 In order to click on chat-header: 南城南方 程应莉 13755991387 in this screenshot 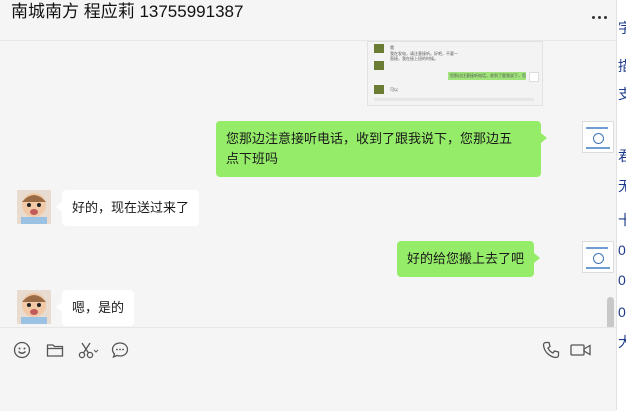, I will do `click(308, 20)`.